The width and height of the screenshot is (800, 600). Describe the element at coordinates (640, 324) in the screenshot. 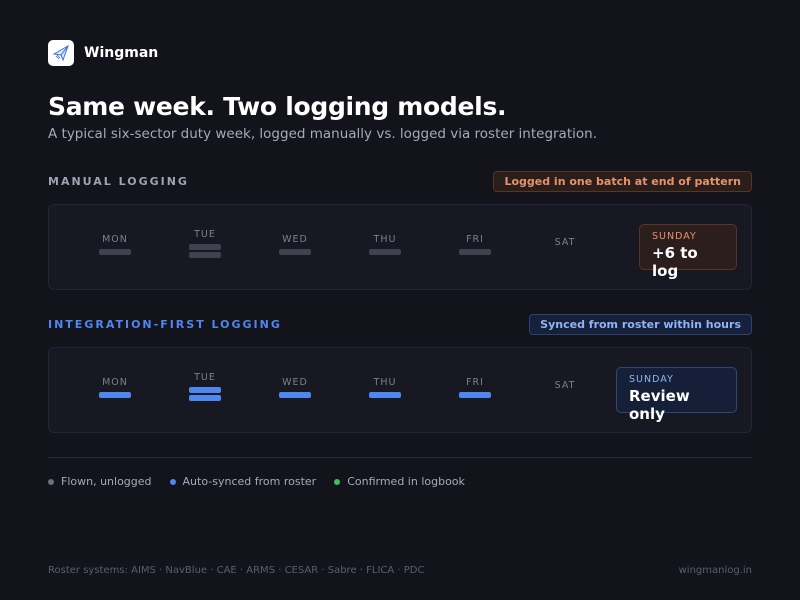

I see `integration-badge: Synced from roster within hours` at that location.